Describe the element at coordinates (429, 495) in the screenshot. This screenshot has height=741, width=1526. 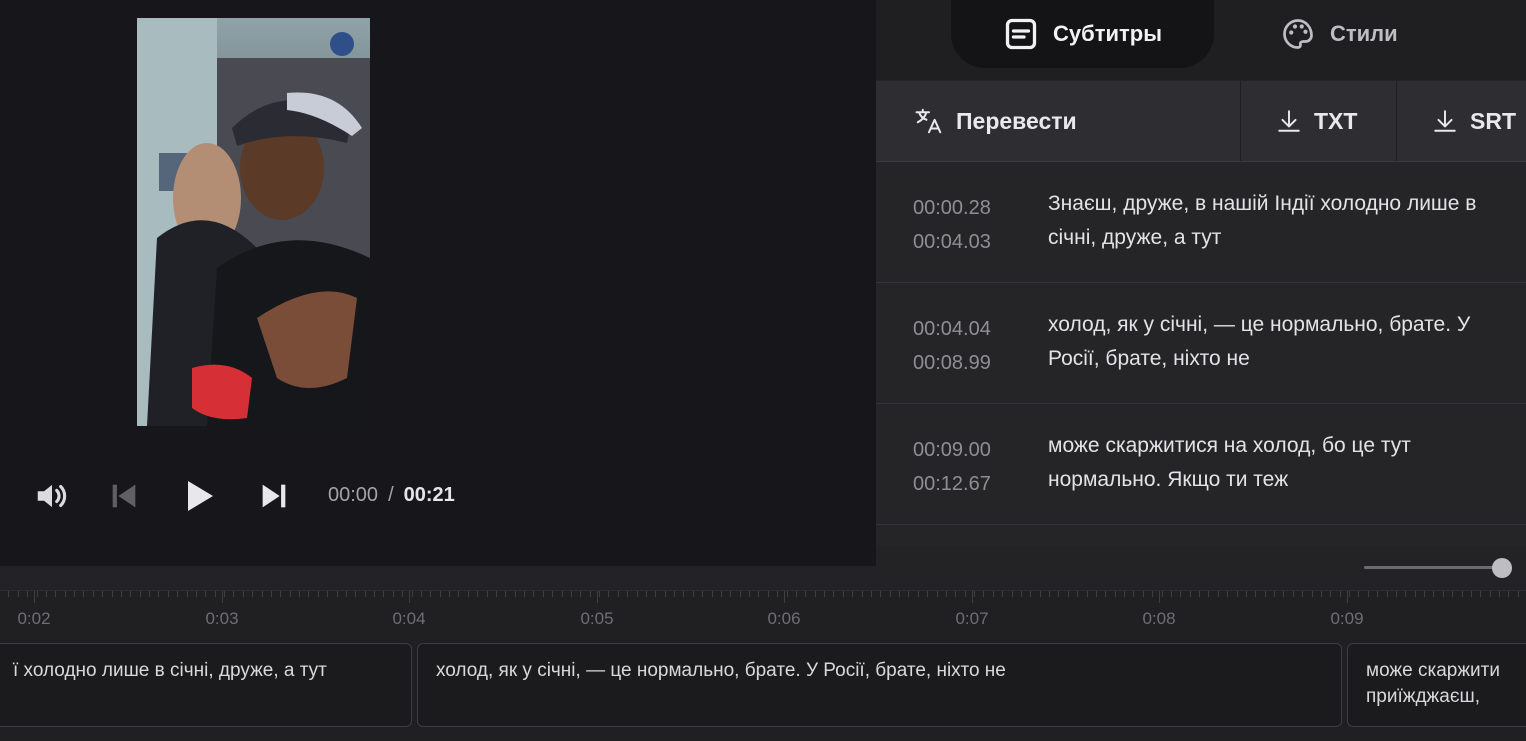
I see `duration: 00:21` at that location.